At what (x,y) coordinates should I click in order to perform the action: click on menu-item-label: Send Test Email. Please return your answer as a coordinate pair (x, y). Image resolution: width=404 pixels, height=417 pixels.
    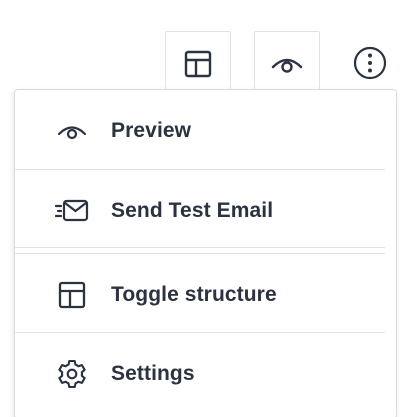
    Looking at the image, I should click on (192, 210).